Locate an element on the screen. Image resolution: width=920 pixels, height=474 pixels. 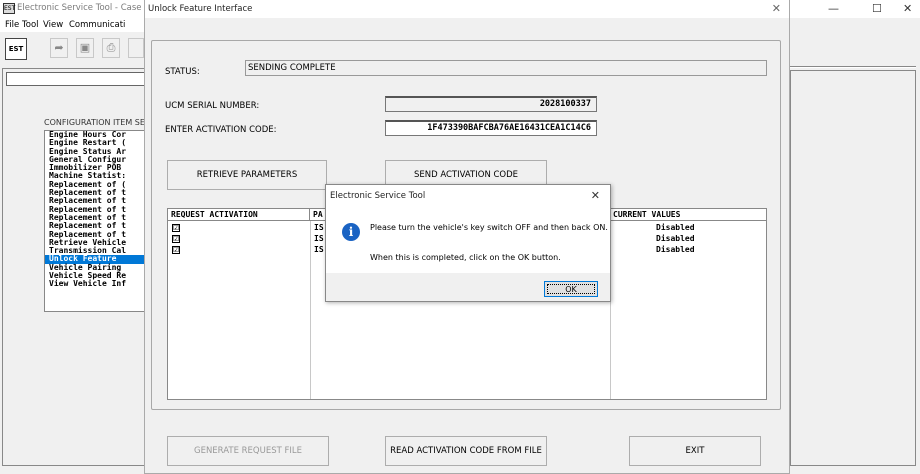
message-box-title: Electronic Service Tool is located at coordinates (378, 196).